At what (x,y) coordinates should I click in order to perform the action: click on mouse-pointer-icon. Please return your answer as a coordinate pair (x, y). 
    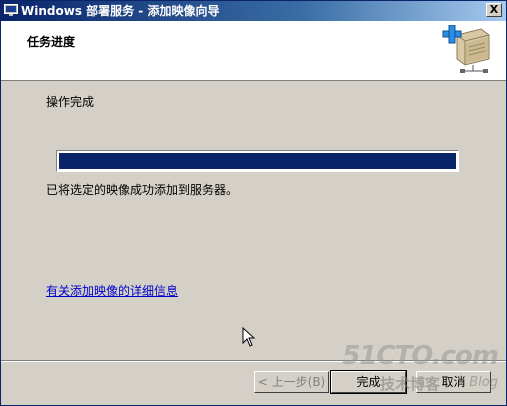
    Looking at the image, I should click on (249, 337).